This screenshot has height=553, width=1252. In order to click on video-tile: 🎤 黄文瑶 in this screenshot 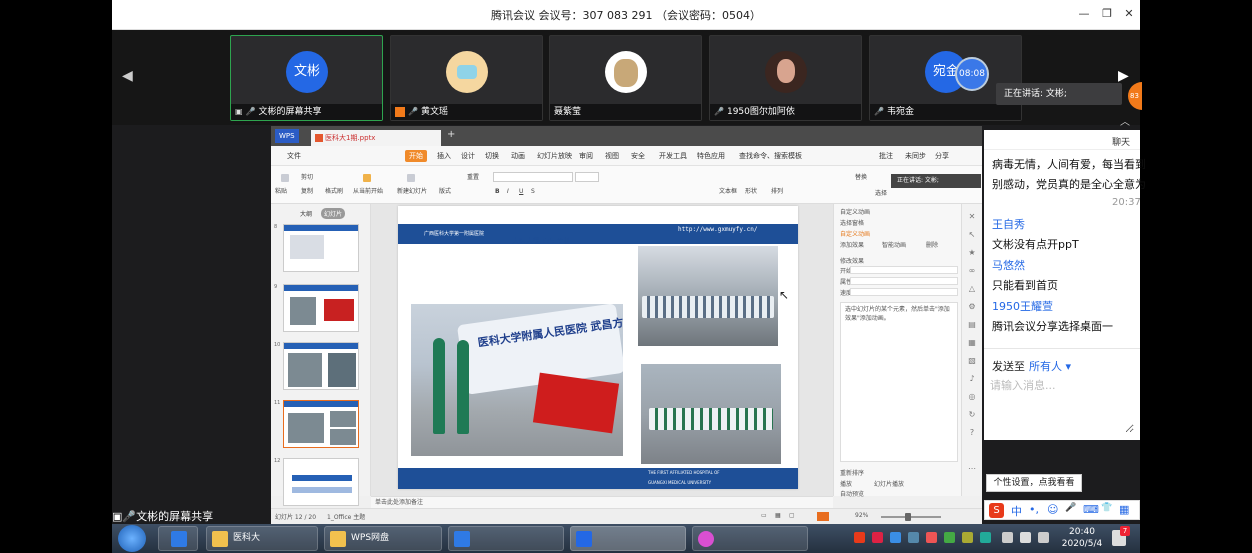, I will do `click(466, 78)`.